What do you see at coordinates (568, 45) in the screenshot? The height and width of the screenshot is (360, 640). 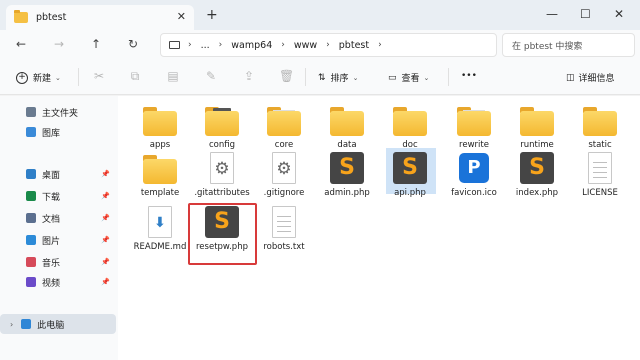 I see `search-input: 在 pbtest 中搜索` at bounding box center [568, 45].